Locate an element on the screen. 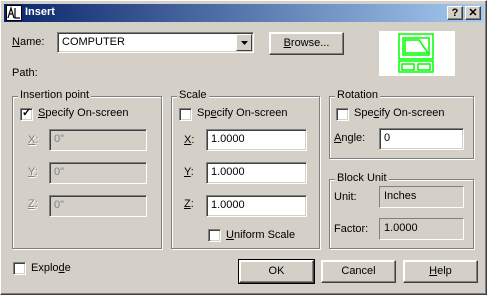 The image size is (487, 295). window-title: Insert is located at coordinates (40, 12).